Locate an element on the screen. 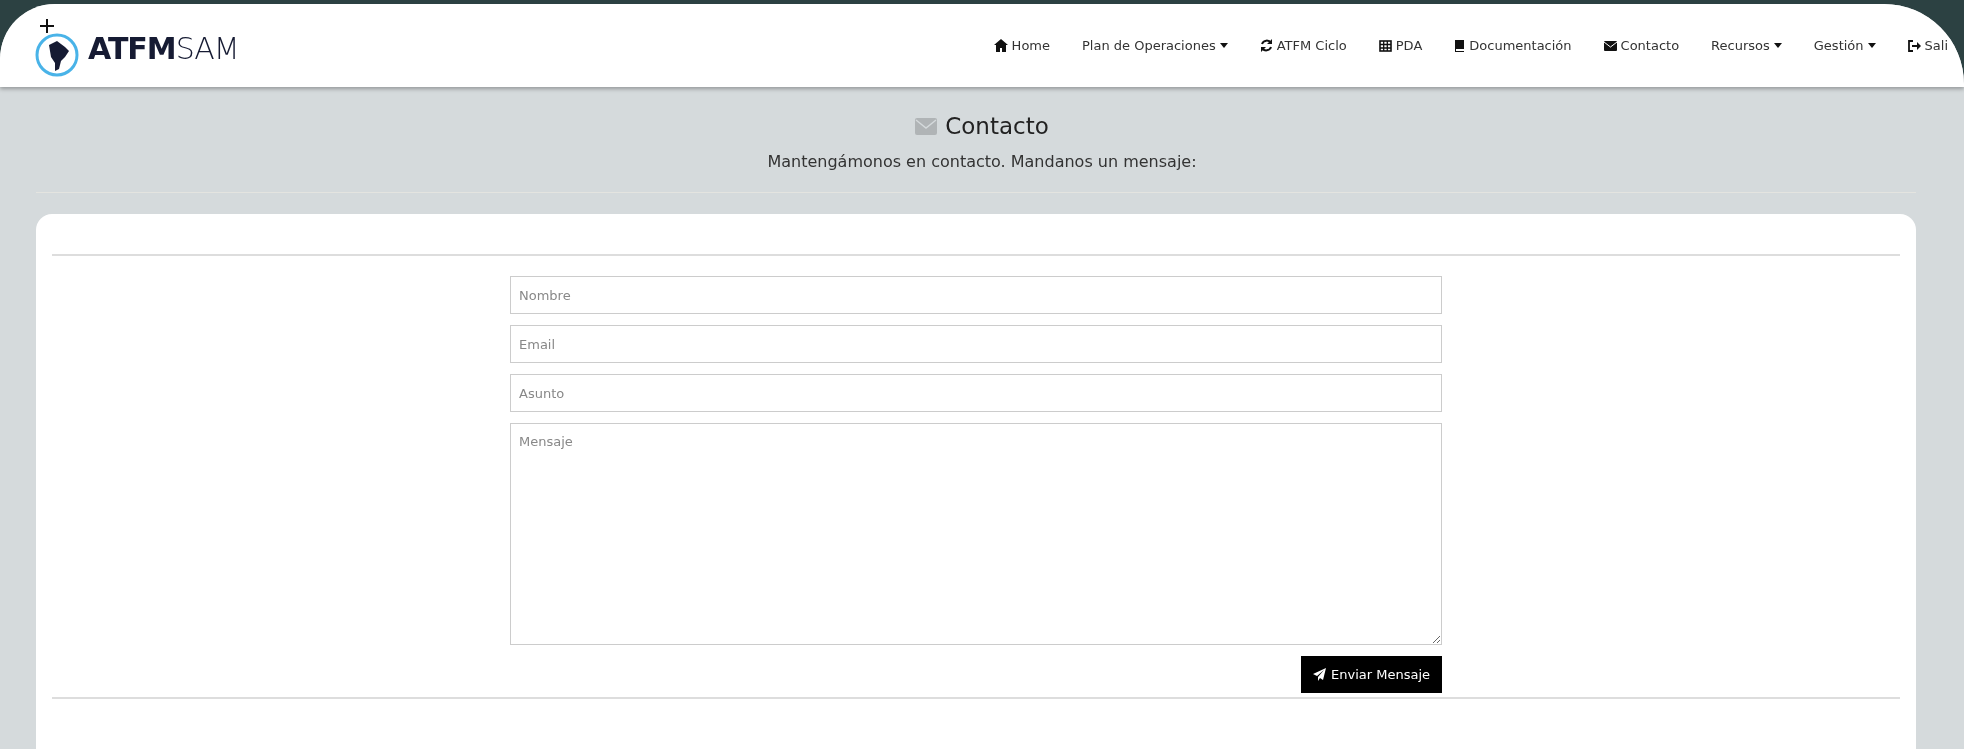  book-icon is located at coordinates (1460, 45).